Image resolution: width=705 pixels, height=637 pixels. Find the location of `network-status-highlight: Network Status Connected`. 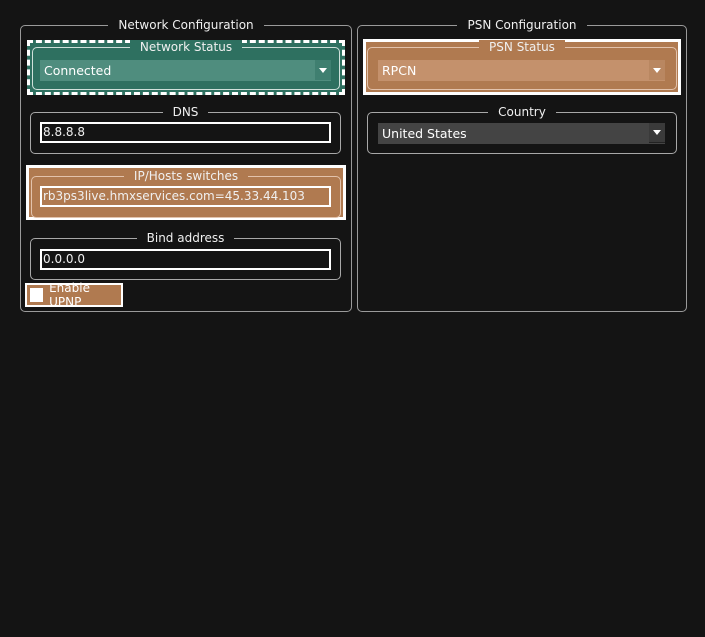

network-status-highlight: Network Status Connected is located at coordinates (186, 67).